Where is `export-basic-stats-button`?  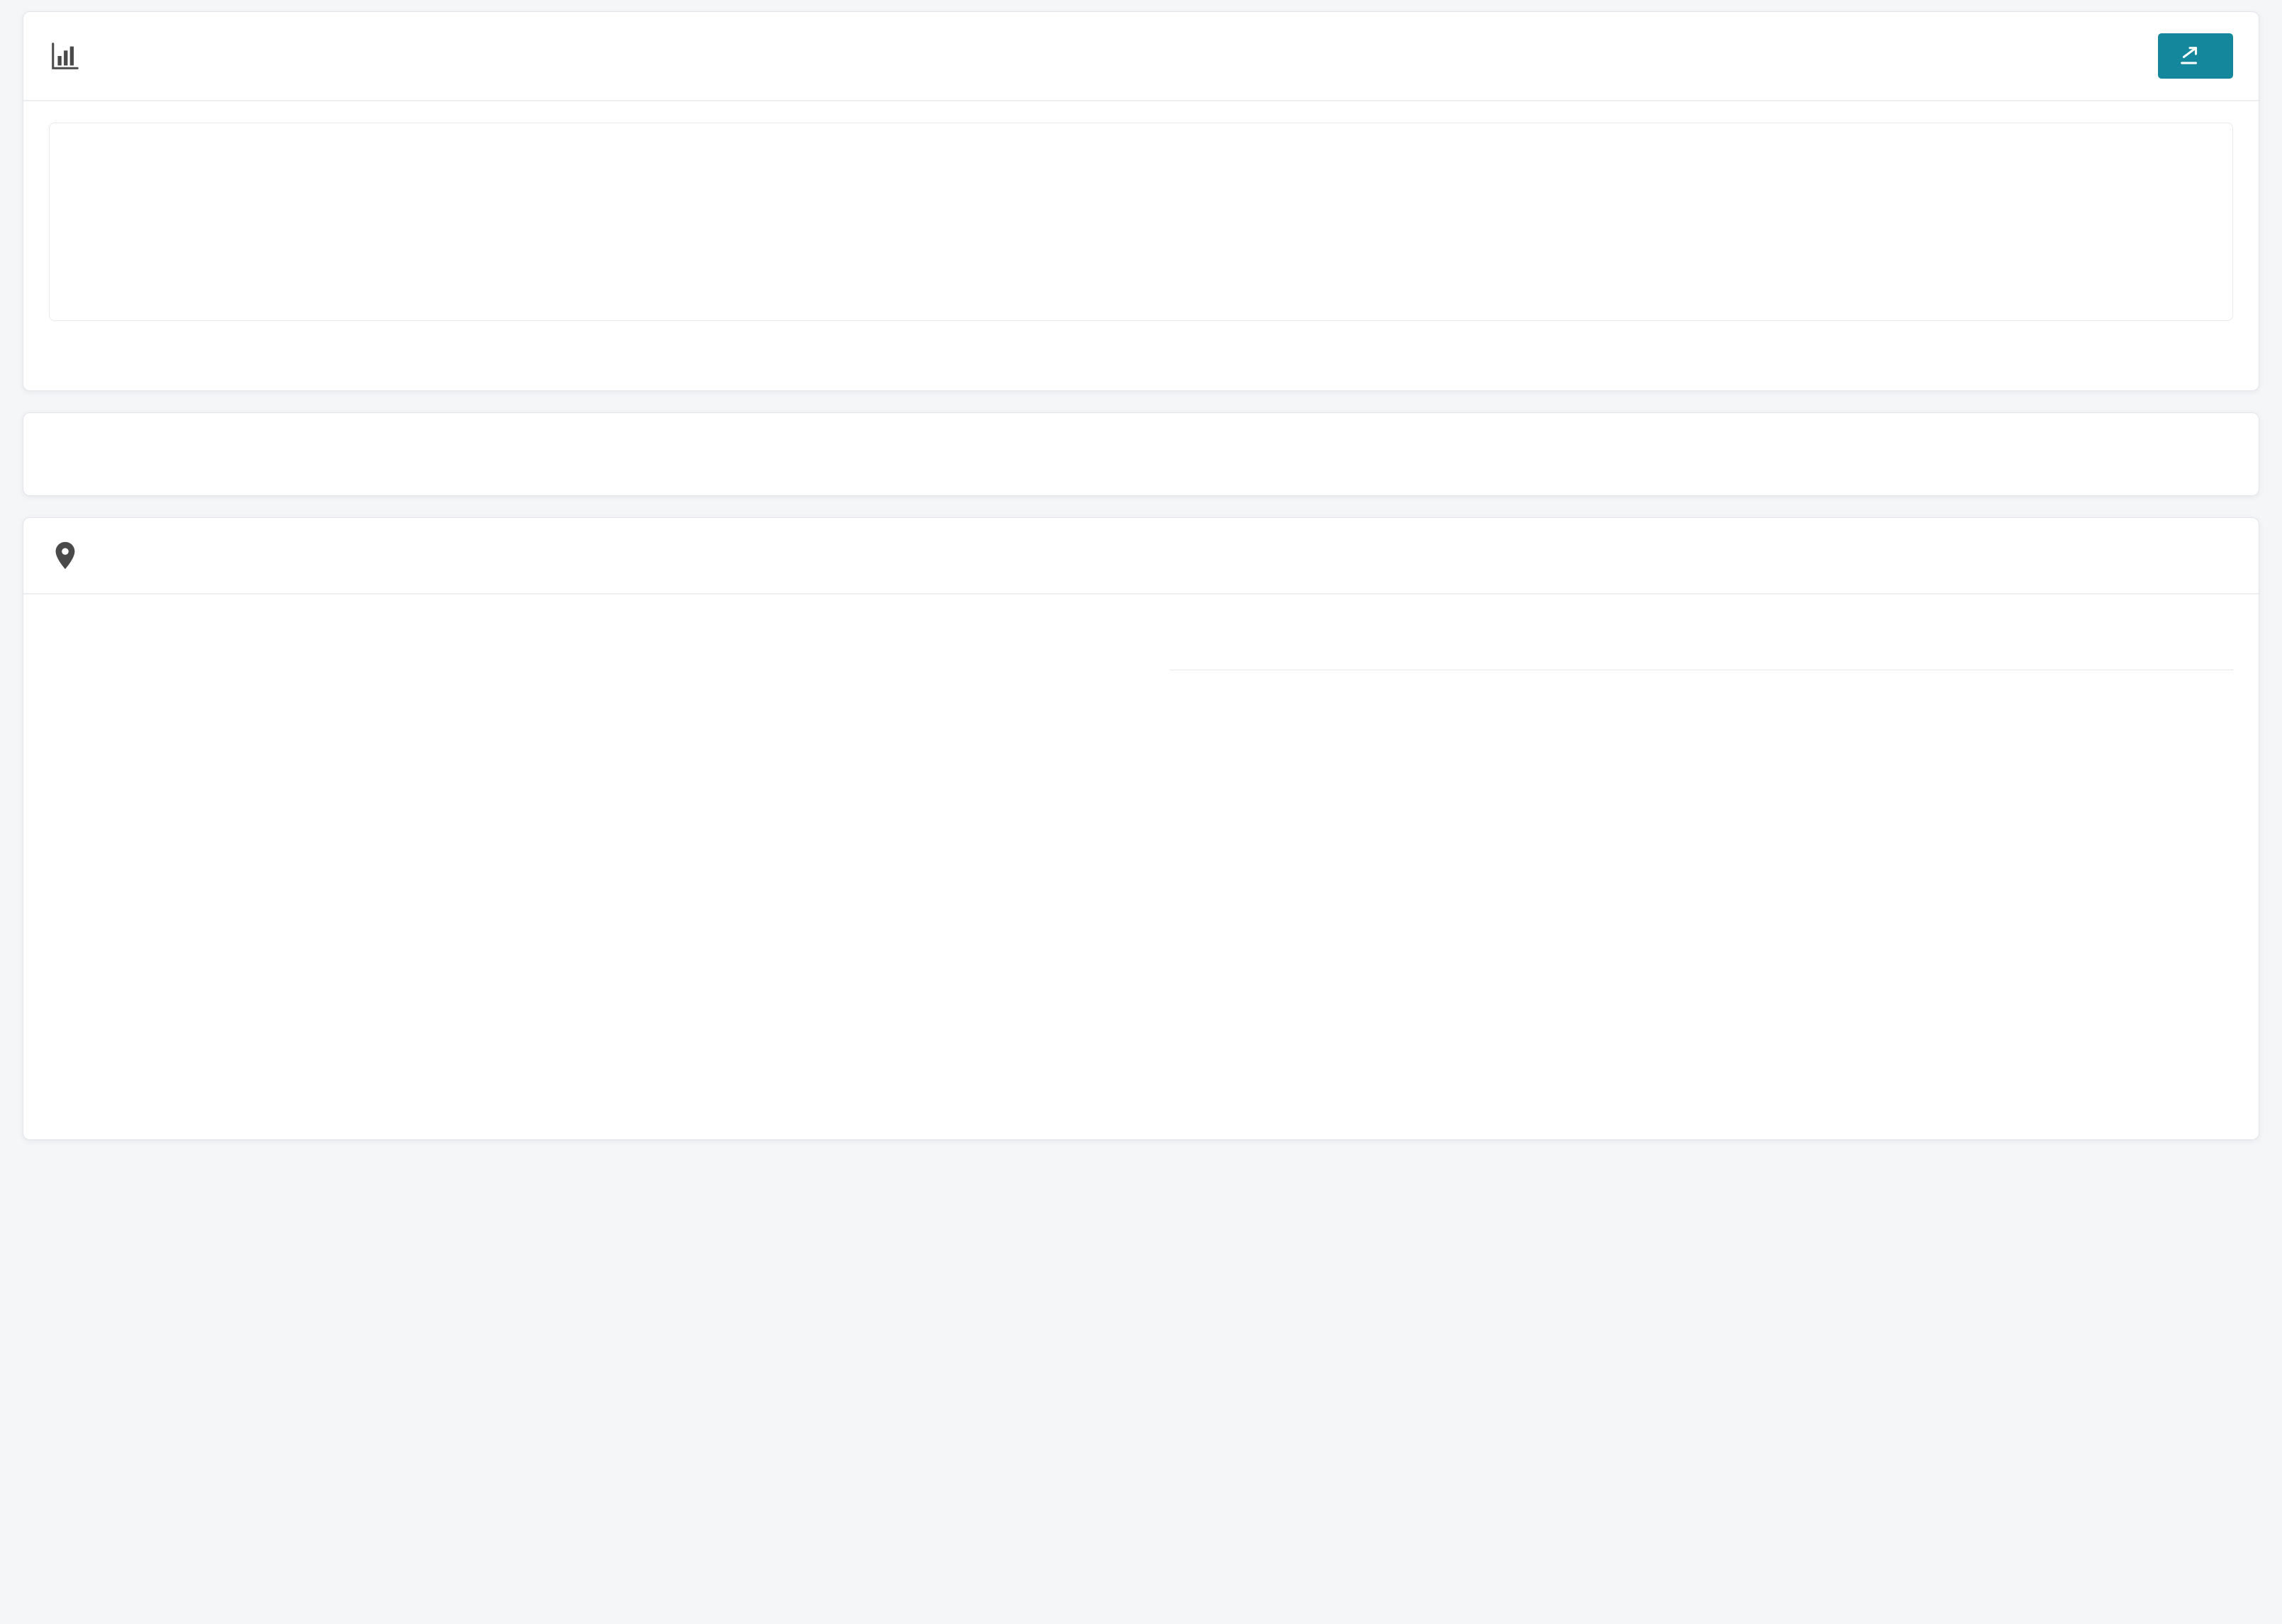 export-basic-stats-button is located at coordinates (2195, 56).